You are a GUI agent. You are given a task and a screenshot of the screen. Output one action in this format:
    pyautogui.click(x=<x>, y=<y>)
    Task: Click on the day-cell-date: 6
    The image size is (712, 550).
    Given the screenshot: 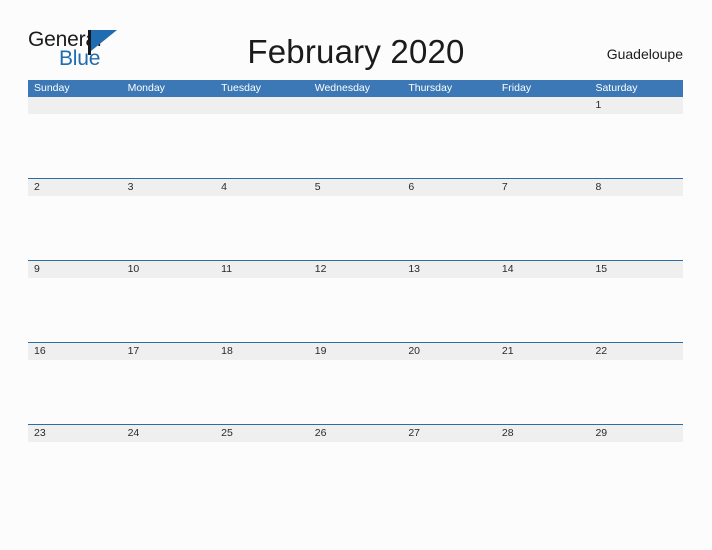 What is the action you would take?
    pyautogui.click(x=449, y=187)
    